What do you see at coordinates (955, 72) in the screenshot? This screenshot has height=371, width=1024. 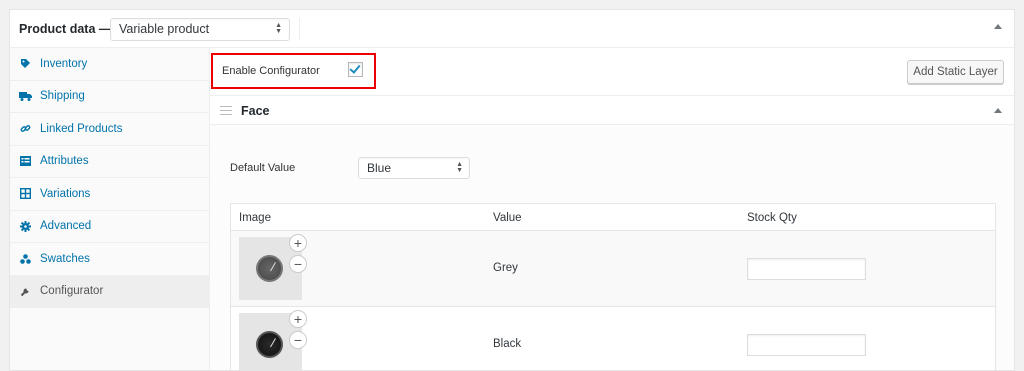 I see `add-static-layer-button: Add Static Layer` at bounding box center [955, 72].